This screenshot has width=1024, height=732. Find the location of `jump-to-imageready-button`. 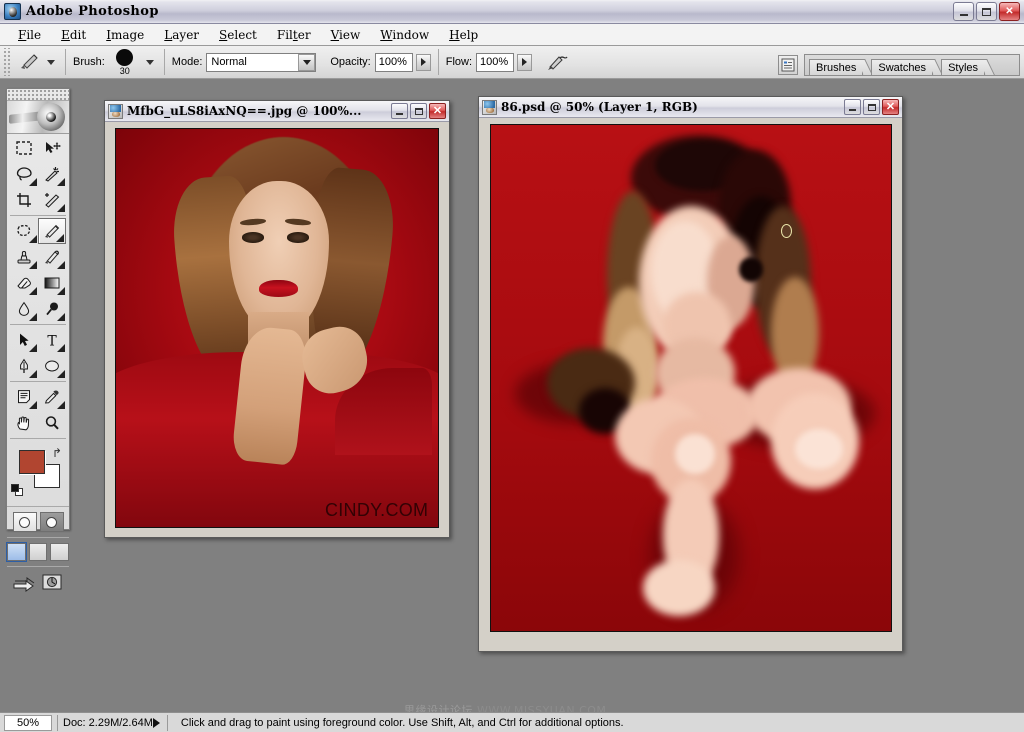

jump-to-imageready-button is located at coordinates (25, 583).